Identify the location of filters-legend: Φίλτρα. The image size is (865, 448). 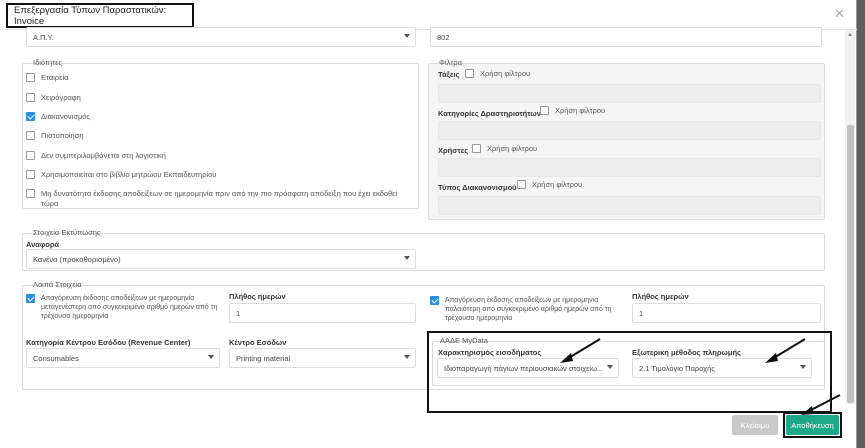
(450, 62).